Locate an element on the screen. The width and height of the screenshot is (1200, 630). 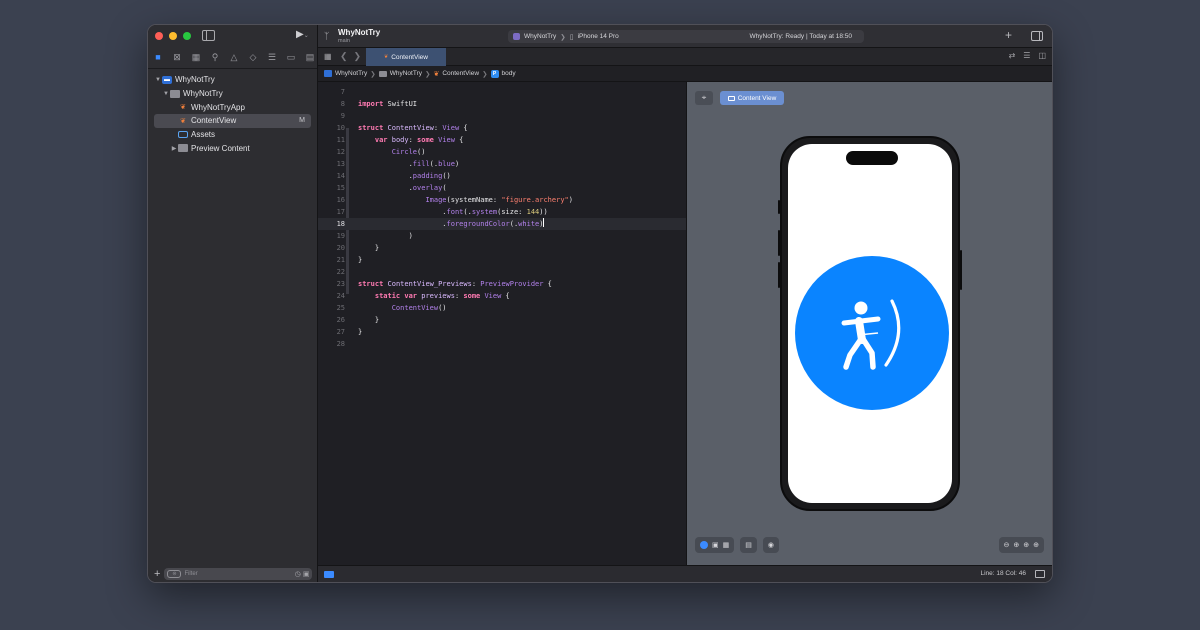
tree-item-label: WhyNotTry is located at coordinates (203, 94).